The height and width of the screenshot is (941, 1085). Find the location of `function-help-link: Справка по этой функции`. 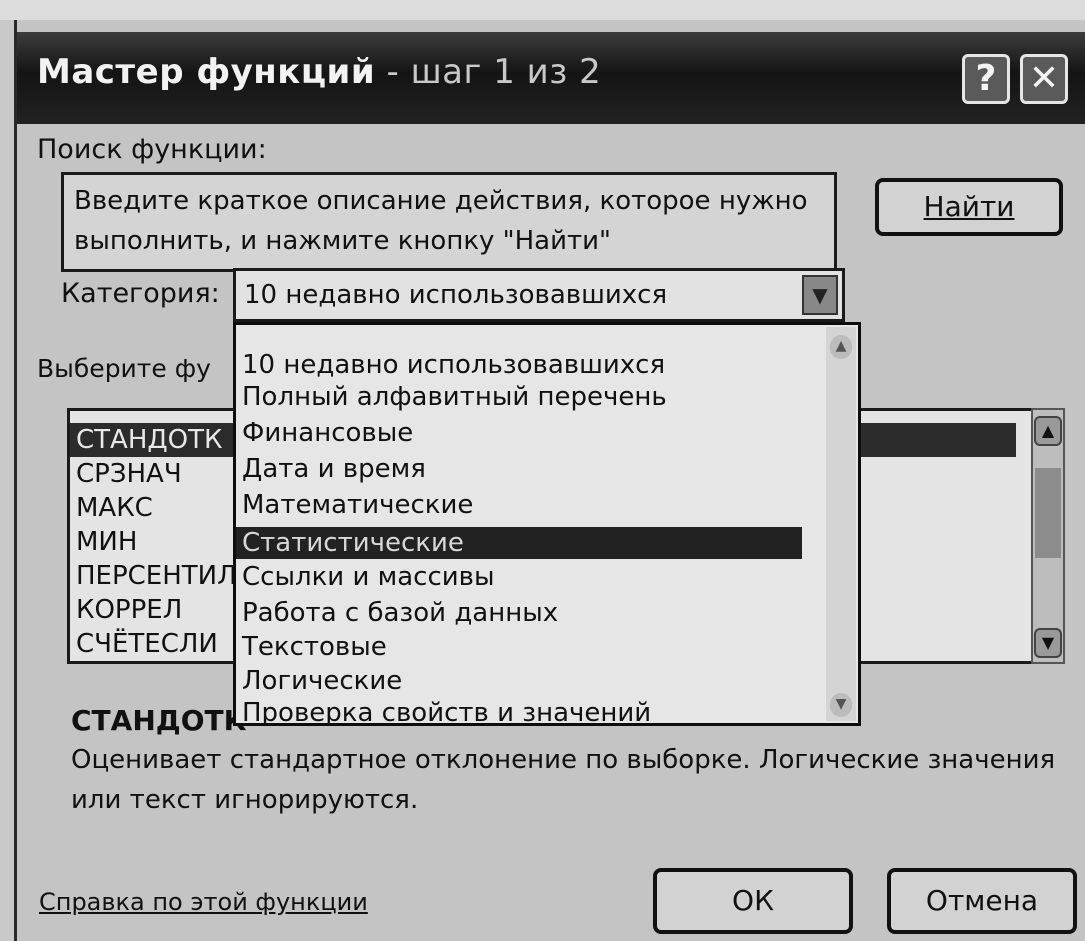

function-help-link: Справка по этой функции is located at coordinates (203, 902).